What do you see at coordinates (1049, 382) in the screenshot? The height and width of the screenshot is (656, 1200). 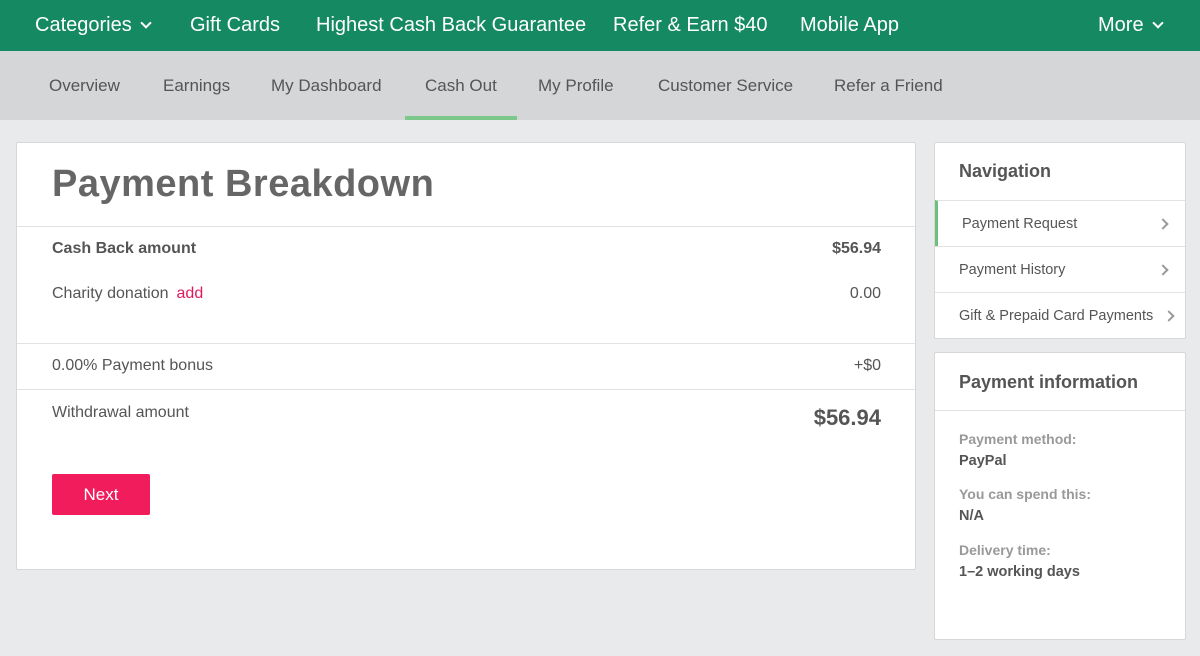 I see `payment-information-title: Payment information` at bounding box center [1049, 382].